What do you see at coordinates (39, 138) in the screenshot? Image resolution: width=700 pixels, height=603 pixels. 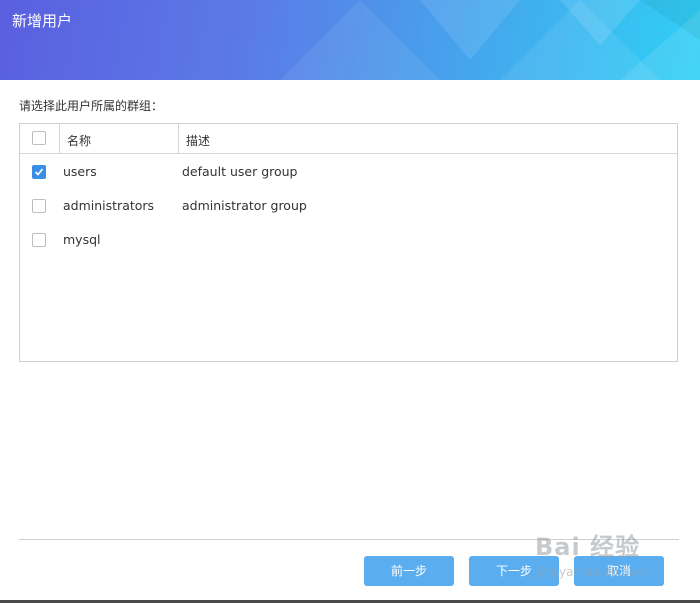 I see `select-all-checkbox` at bounding box center [39, 138].